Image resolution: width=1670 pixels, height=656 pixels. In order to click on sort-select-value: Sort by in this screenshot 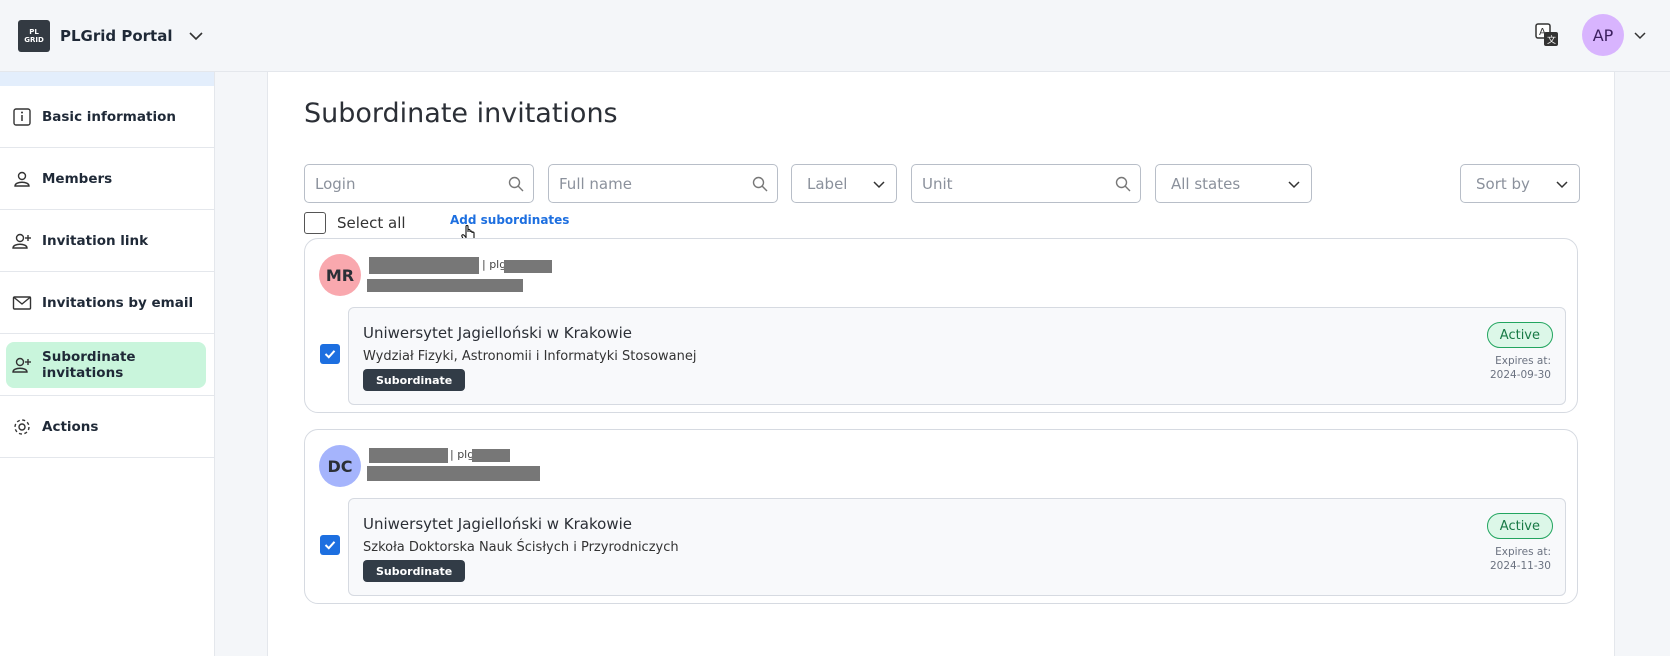, I will do `click(1503, 183)`.